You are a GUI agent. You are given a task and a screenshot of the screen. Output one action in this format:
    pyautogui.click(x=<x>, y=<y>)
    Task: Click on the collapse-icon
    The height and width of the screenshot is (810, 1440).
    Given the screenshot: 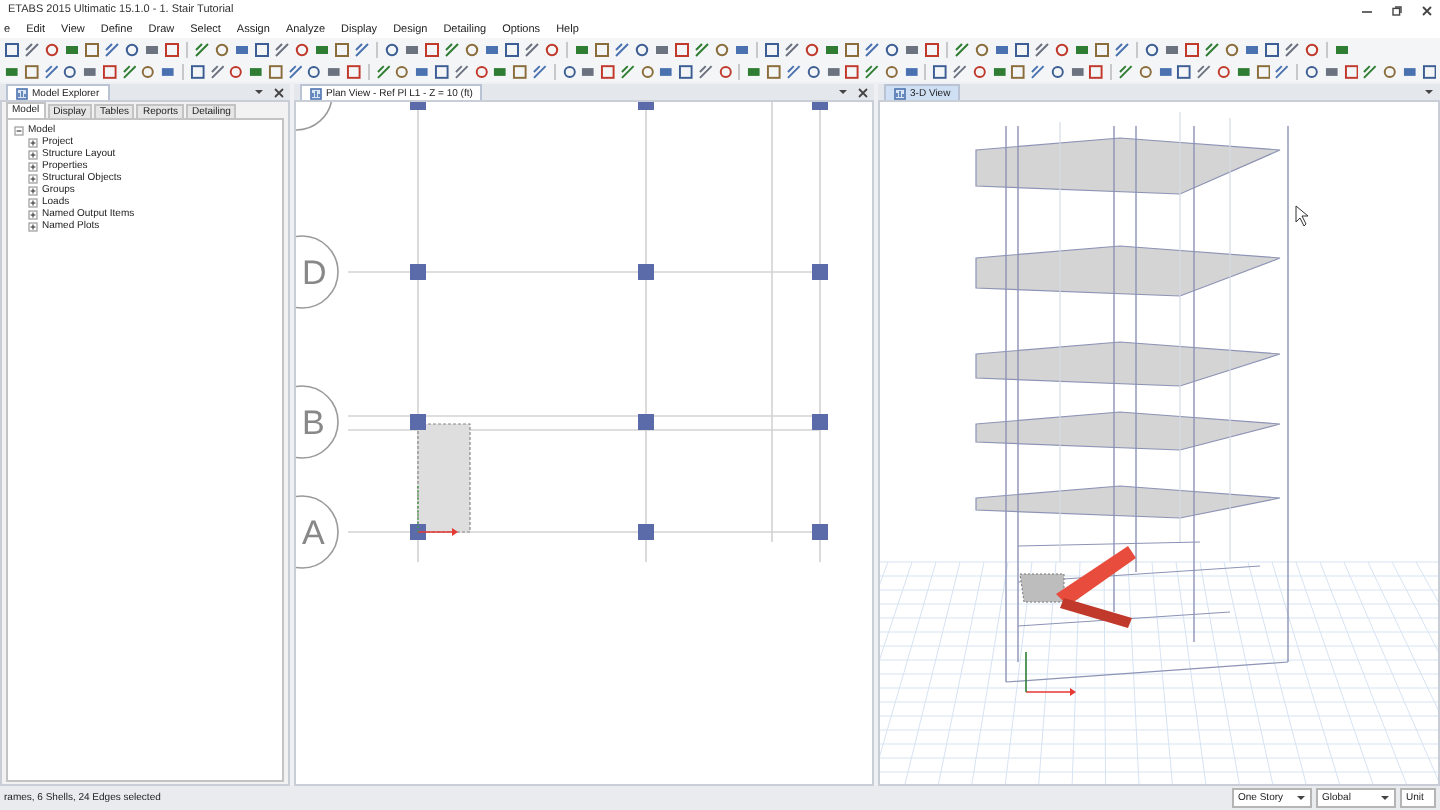 What is the action you would take?
    pyautogui.click(x=19, y=130)
    